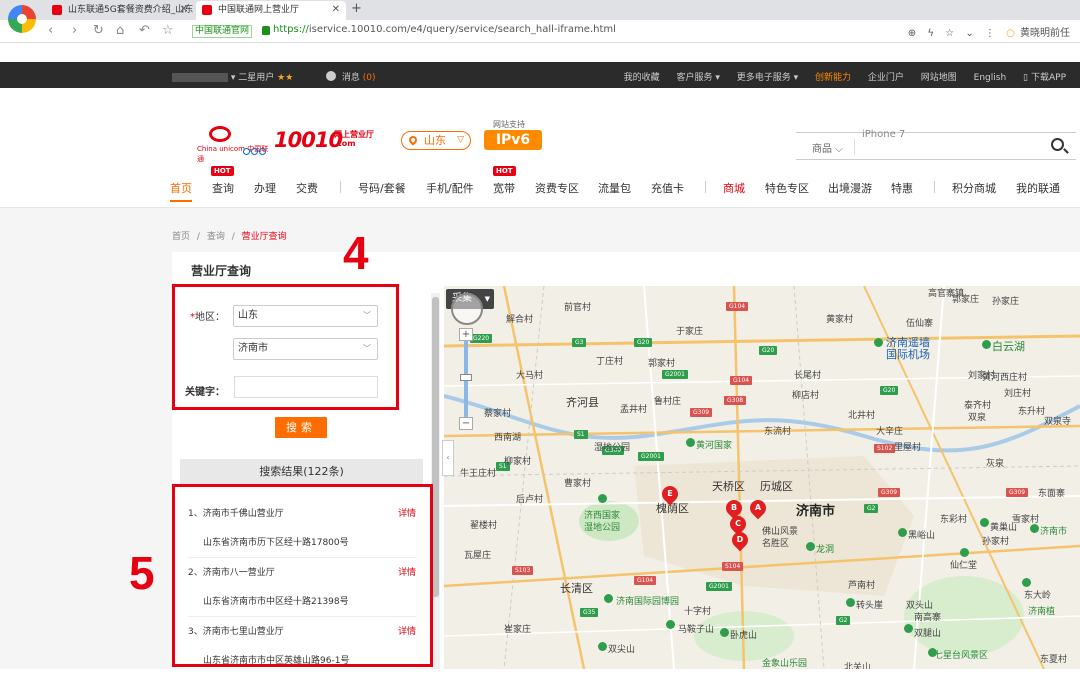  What do you see at coordinates (435, 447) in the screenshot?
I see `scrollbar-thumb` at bounding box center [435, 447].